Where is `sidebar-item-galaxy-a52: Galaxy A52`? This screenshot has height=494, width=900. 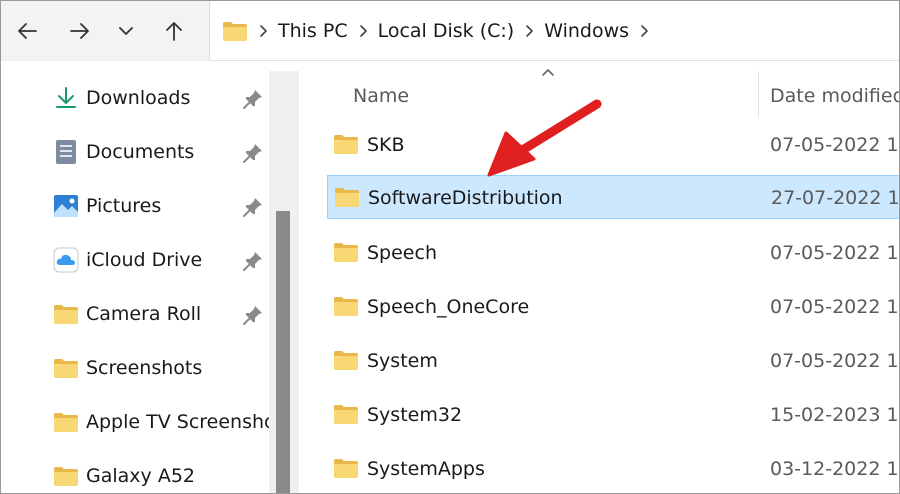 sidebar-item-galaxy-a52: Galaxy A52 is located at coordinates (135, 472).